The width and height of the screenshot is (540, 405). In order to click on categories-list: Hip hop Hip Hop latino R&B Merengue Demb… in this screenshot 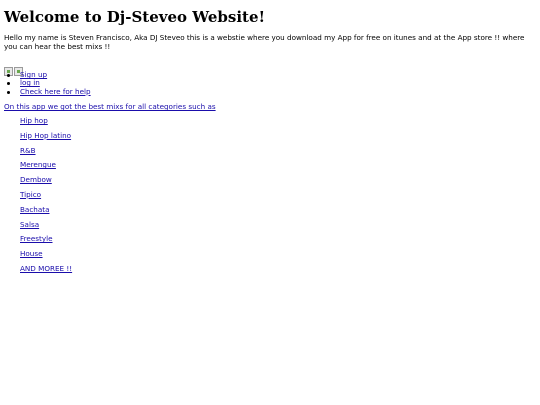, I will do `click(46, 197)`.